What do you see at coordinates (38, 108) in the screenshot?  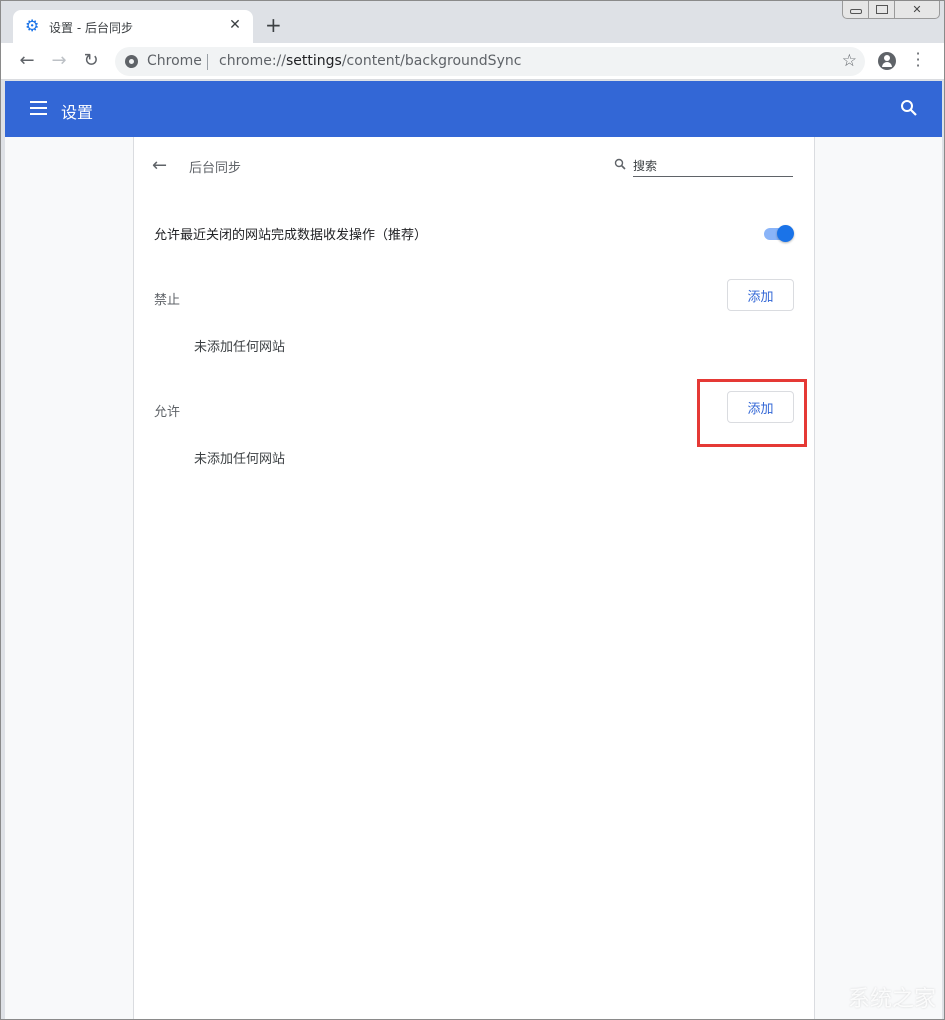 I see `hamburger-menu-icon` at bounding box center [38, 108].